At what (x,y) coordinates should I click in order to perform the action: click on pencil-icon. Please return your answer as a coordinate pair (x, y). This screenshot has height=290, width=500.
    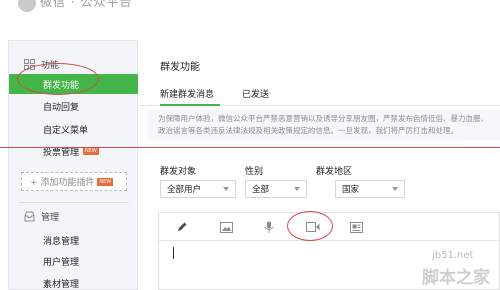
    Looking at the image, I should click on (182, 227).